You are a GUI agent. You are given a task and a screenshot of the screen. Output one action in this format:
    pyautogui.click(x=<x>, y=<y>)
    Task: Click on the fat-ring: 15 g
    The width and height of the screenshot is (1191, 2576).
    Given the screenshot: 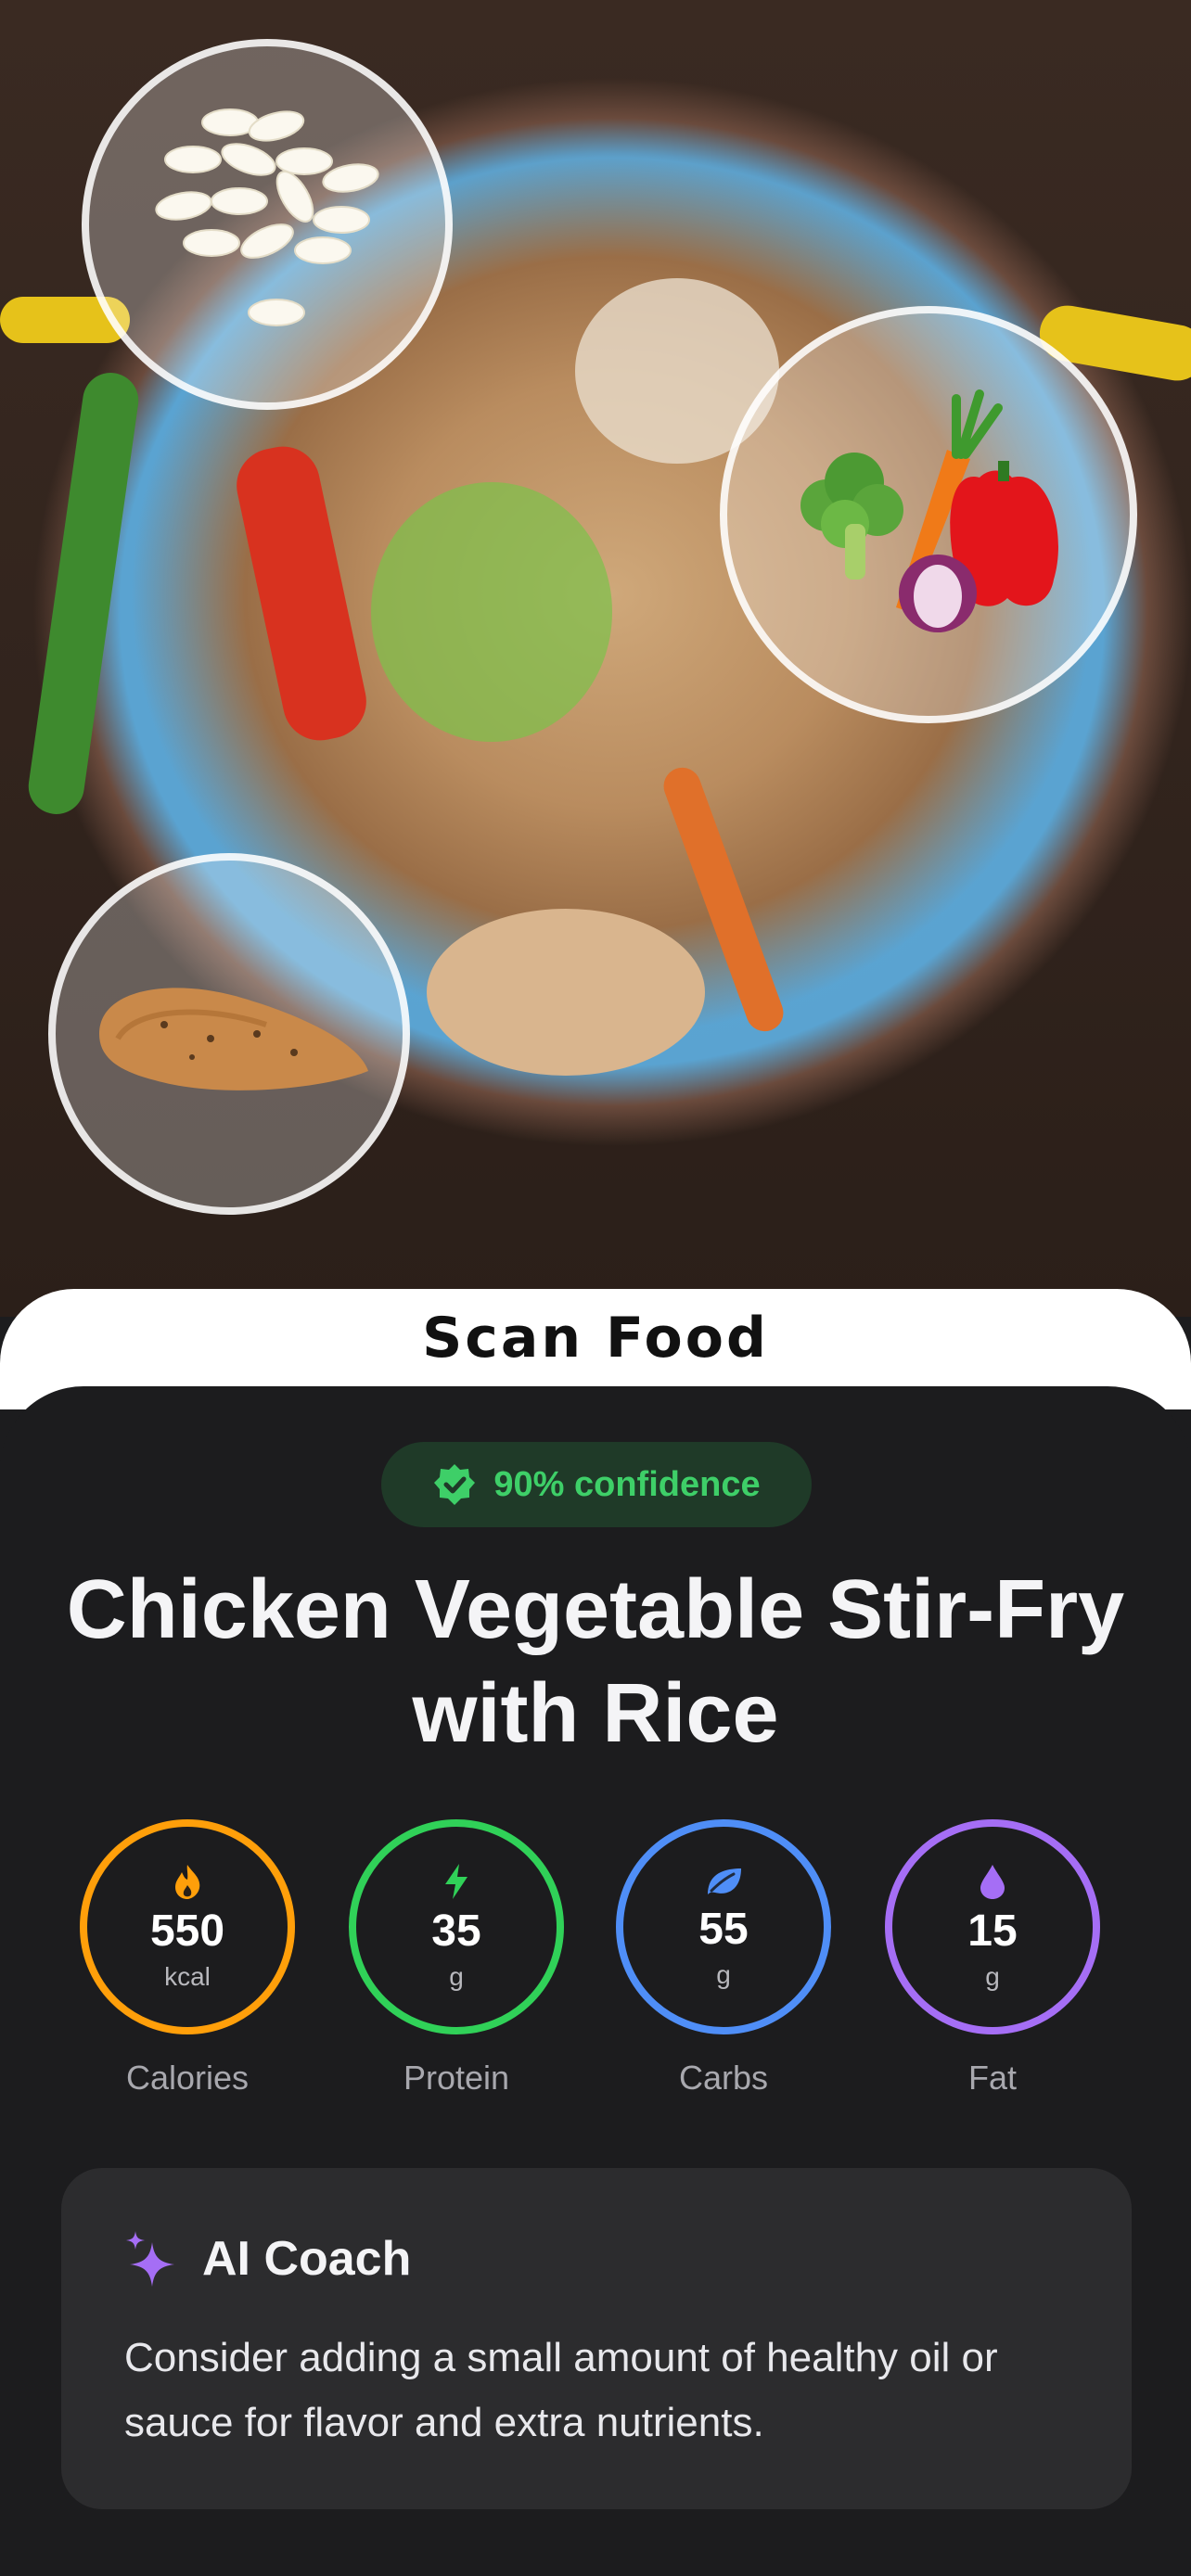 What is the action you would take?
    pyautogui.click(x=992, y=1927)
    